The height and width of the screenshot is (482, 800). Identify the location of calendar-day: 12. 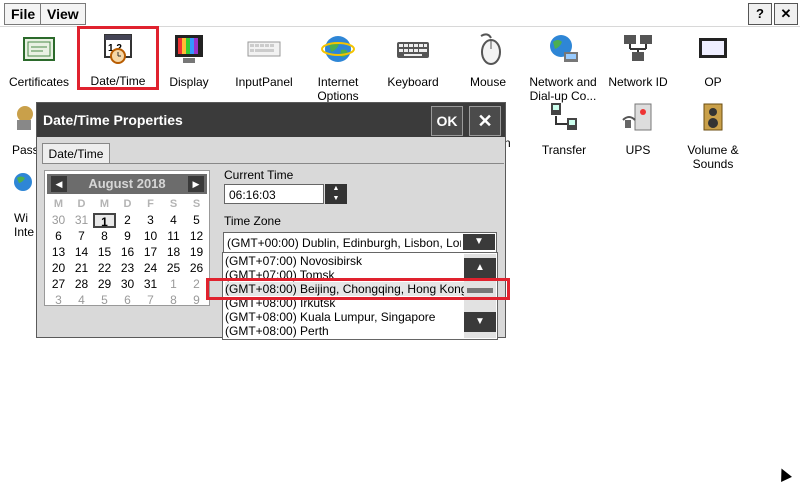
(196, 236).